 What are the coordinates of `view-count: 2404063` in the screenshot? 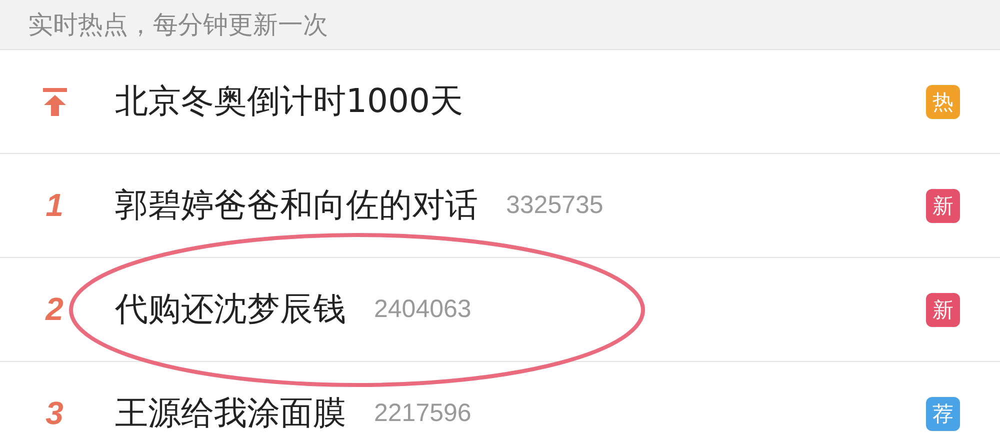 It's located at (423, 309).